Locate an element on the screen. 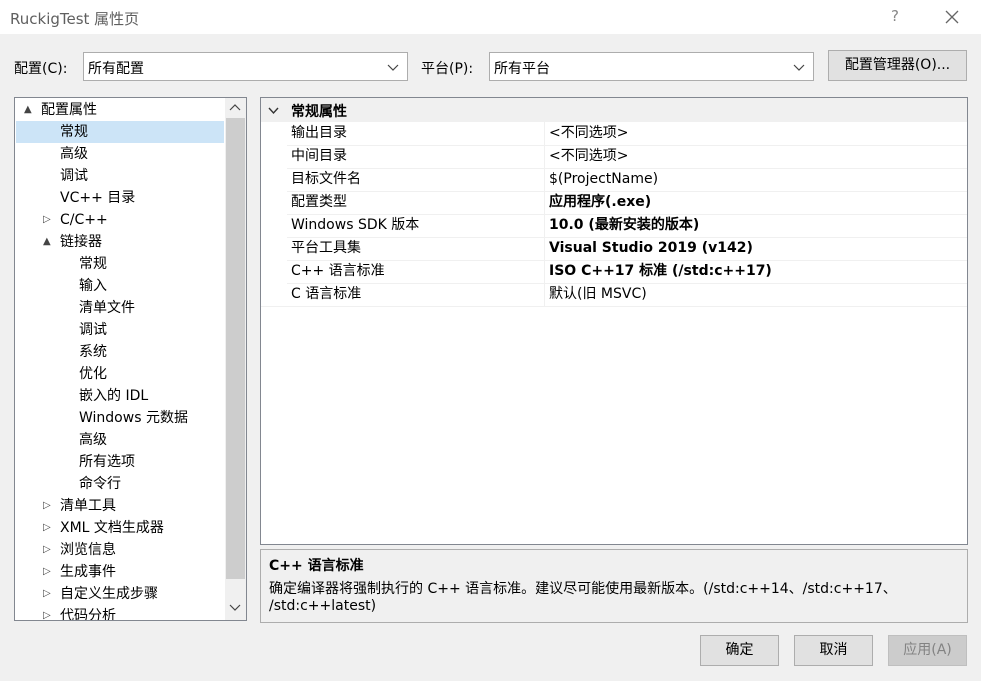 The width and height of the screenshot is (981, 681). tree-item: 系统 is located at coordinates (119, 352).